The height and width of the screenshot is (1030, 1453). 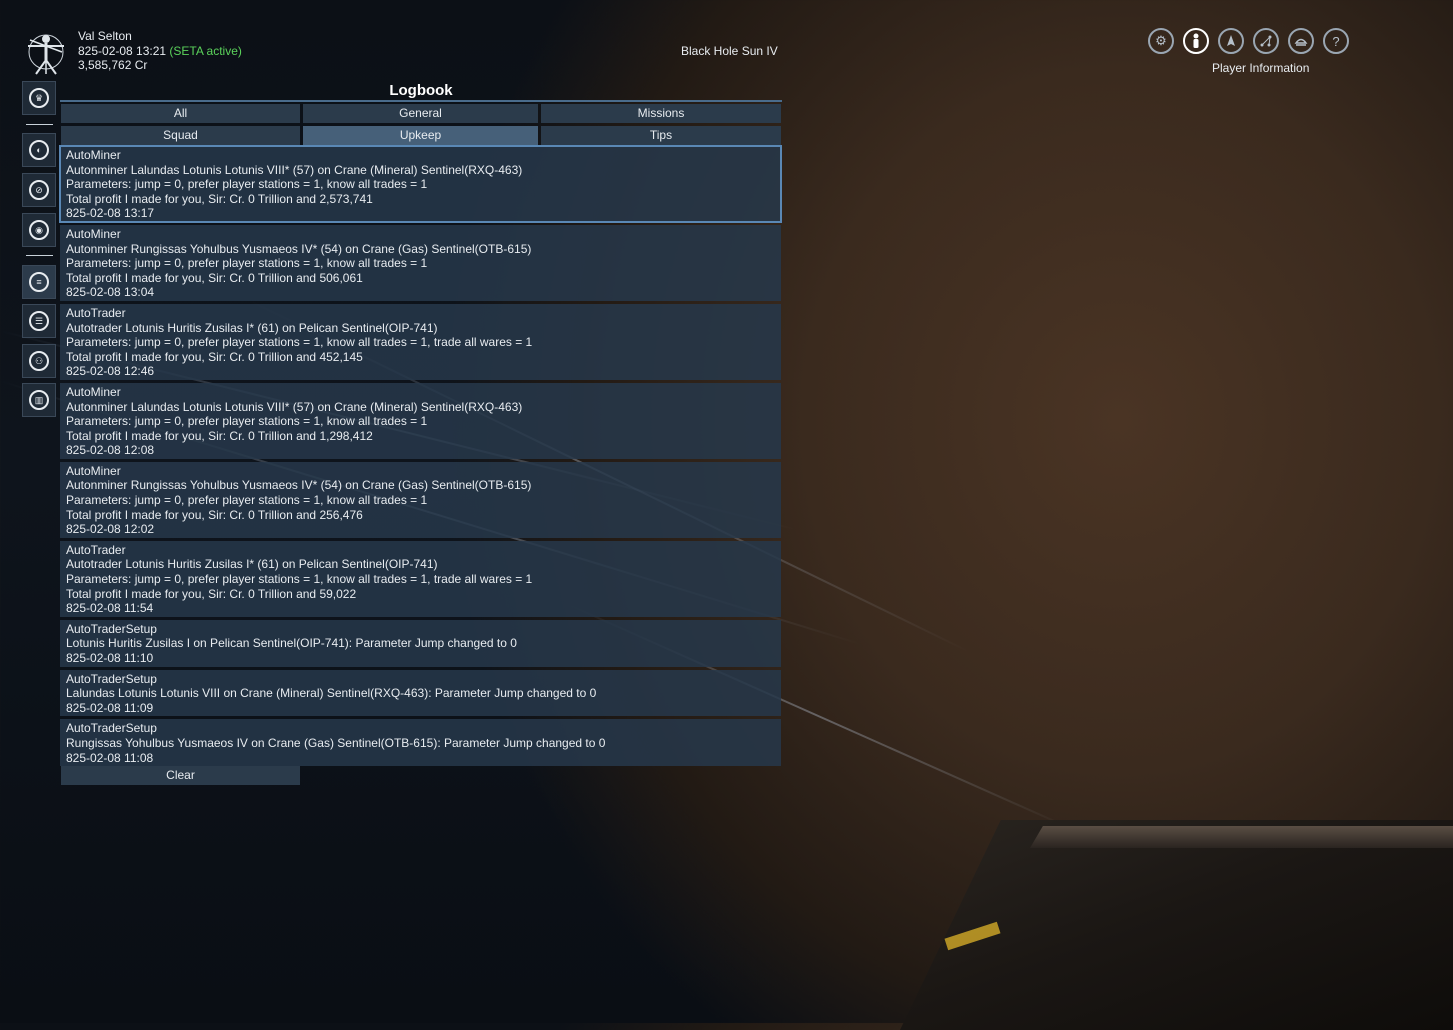 I want to click on game-date: 825-02-08 13:21 (SETA active), so click(x=160, y=51).